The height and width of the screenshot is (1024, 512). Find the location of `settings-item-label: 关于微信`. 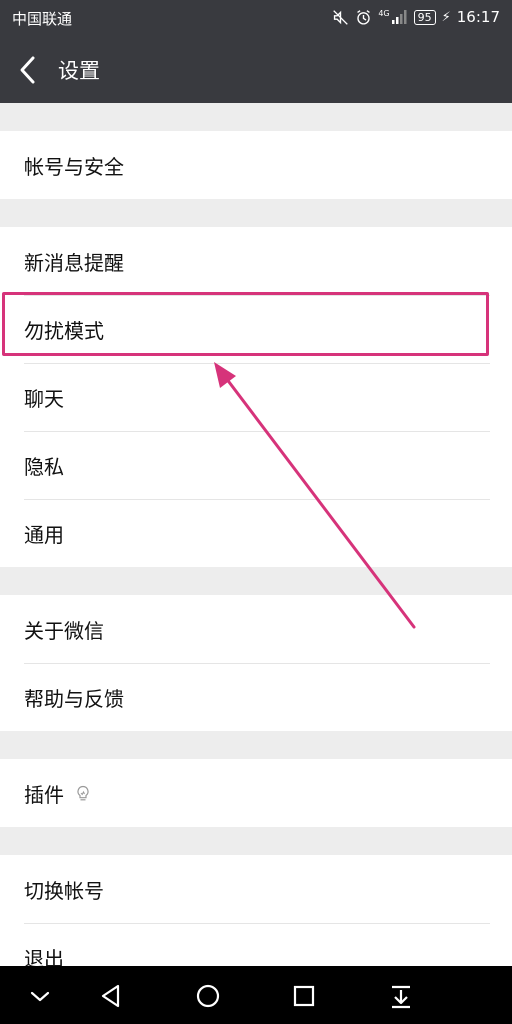

settings-item-label: 关于微信 is located at coordinates (64, 630).